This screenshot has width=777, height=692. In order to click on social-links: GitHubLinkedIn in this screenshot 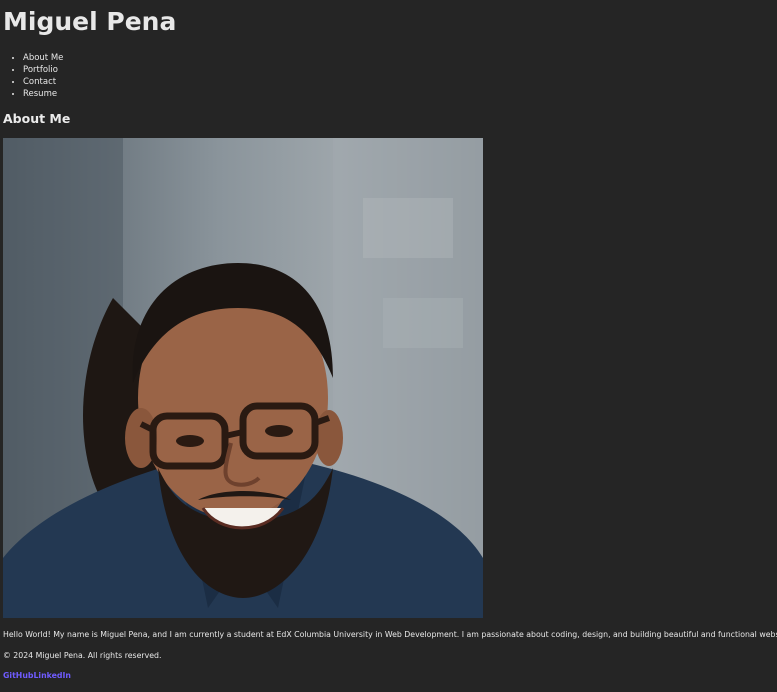, I will do `click(37, 675)`.